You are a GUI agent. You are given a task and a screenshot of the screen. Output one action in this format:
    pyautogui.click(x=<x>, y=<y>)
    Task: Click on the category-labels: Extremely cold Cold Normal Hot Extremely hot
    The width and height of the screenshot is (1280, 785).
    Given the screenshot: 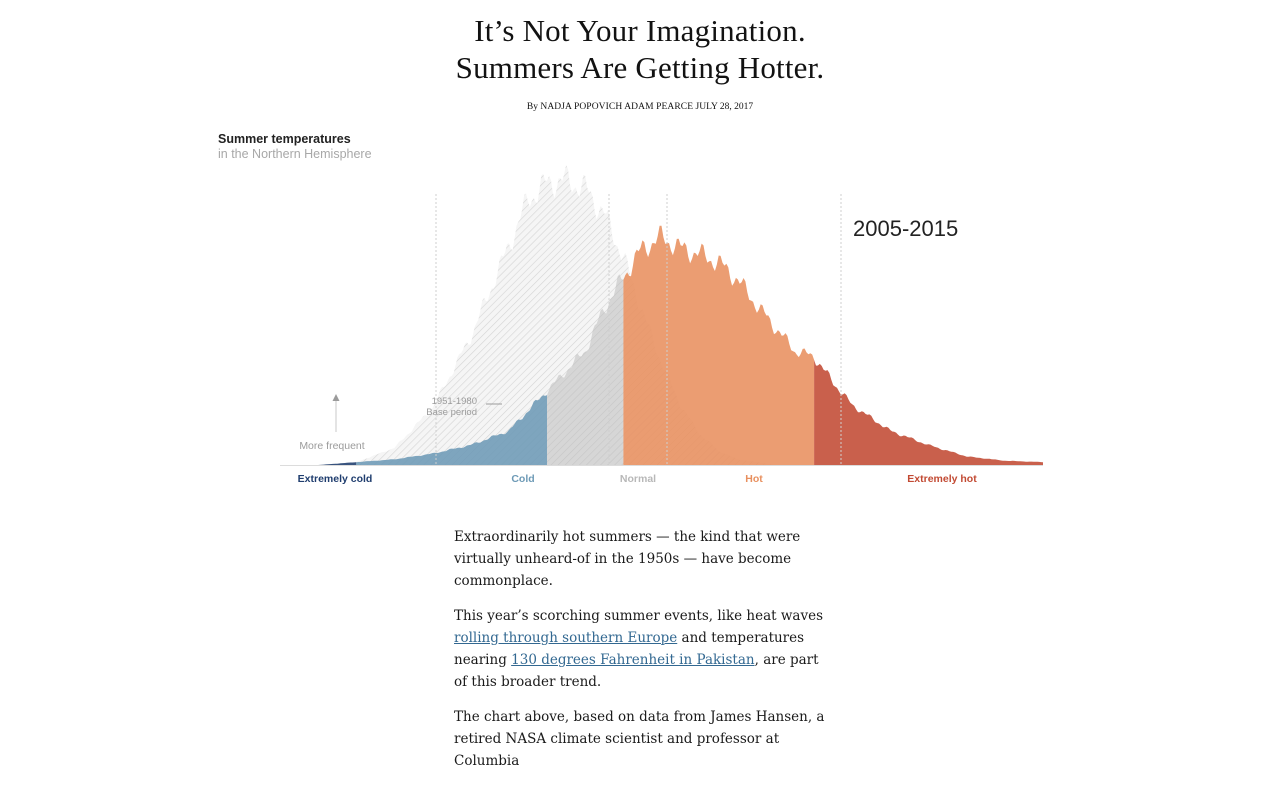 What is the action you would take?
    pyautogui.click(x=638, y=479)
    